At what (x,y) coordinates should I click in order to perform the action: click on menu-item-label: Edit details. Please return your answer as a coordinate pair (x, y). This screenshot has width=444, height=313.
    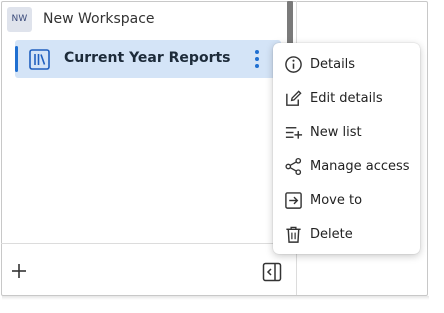
    Looking at the image, I should click on (346, 98).